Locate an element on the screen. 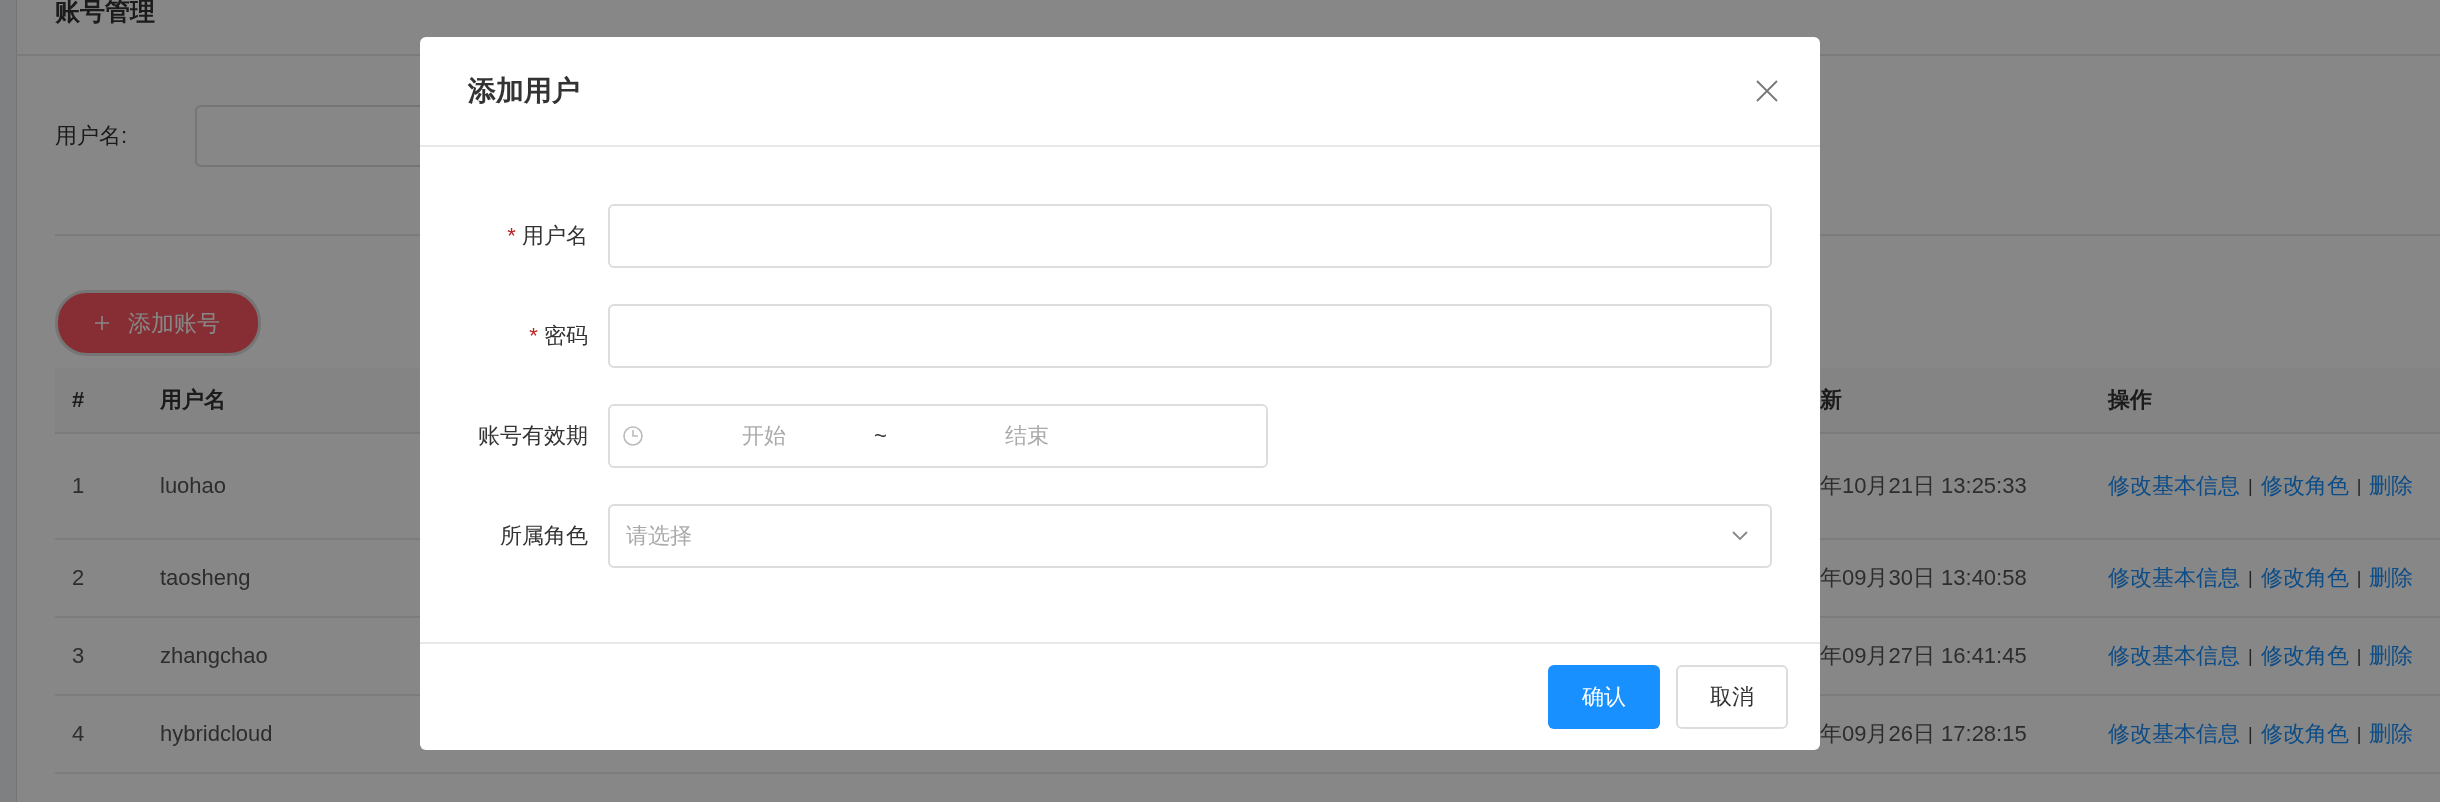 This screenshot has width=2440, height=802. field-label: 账号有效期 is located at coordinates (533, 436).